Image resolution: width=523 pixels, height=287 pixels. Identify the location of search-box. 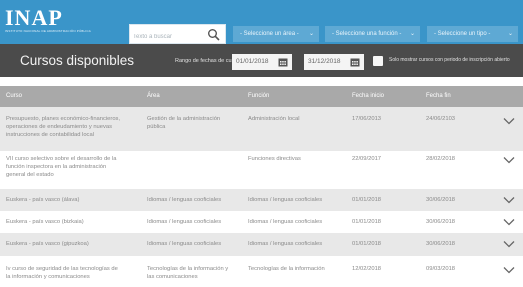
(177, 35).